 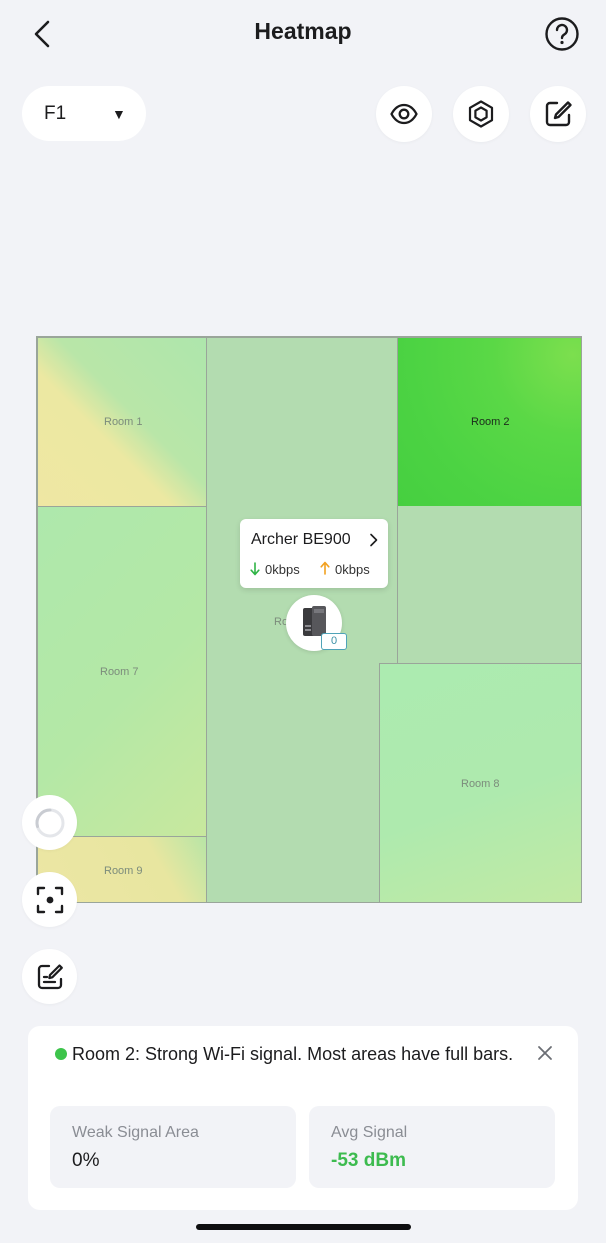 I want to click on note-edit-icon, so click(x=50, y=976).